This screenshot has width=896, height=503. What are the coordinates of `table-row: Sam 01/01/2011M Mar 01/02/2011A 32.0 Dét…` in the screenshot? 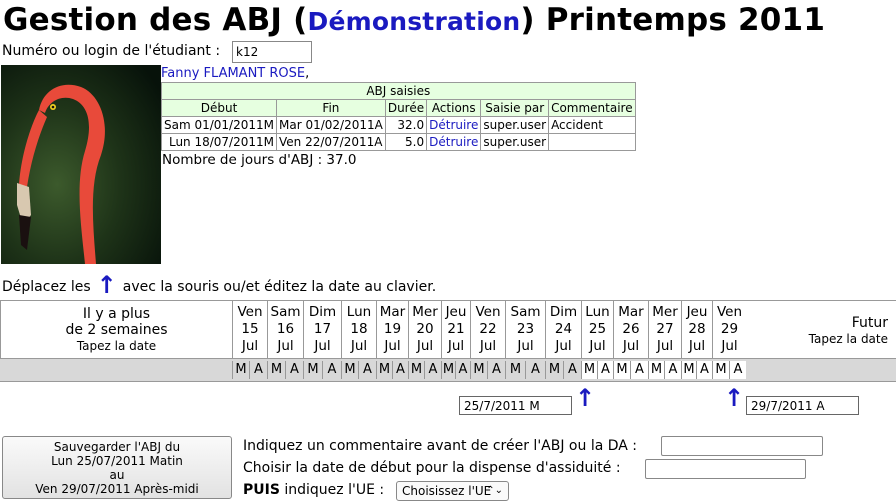 It's located at (398, 125).